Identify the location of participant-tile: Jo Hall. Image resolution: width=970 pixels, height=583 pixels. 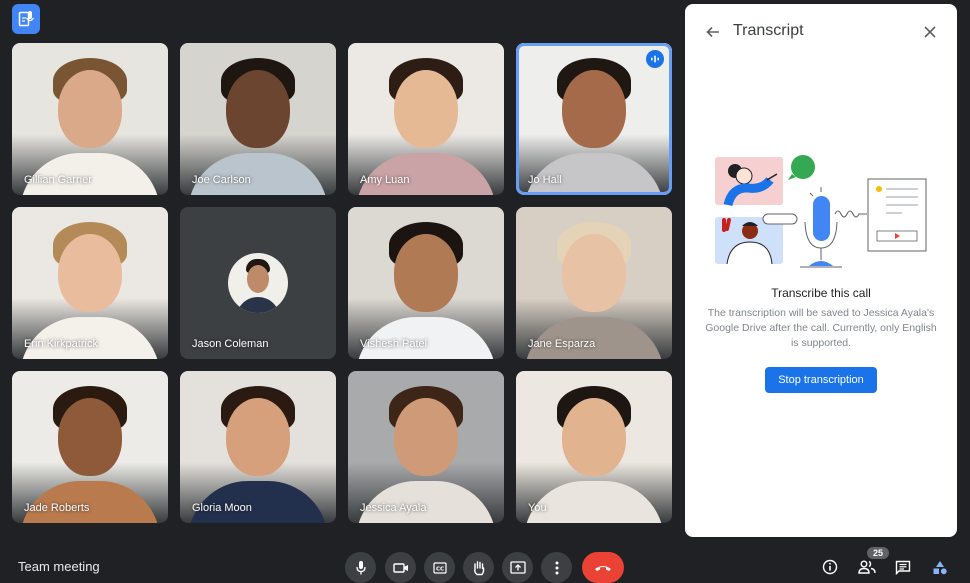
(594, 119).